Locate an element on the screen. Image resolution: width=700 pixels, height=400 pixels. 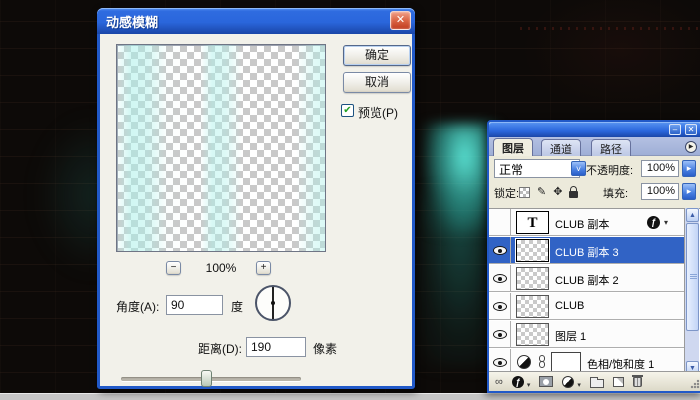
layer-name: CLUB 副本 is located at coordinates (582, 225).